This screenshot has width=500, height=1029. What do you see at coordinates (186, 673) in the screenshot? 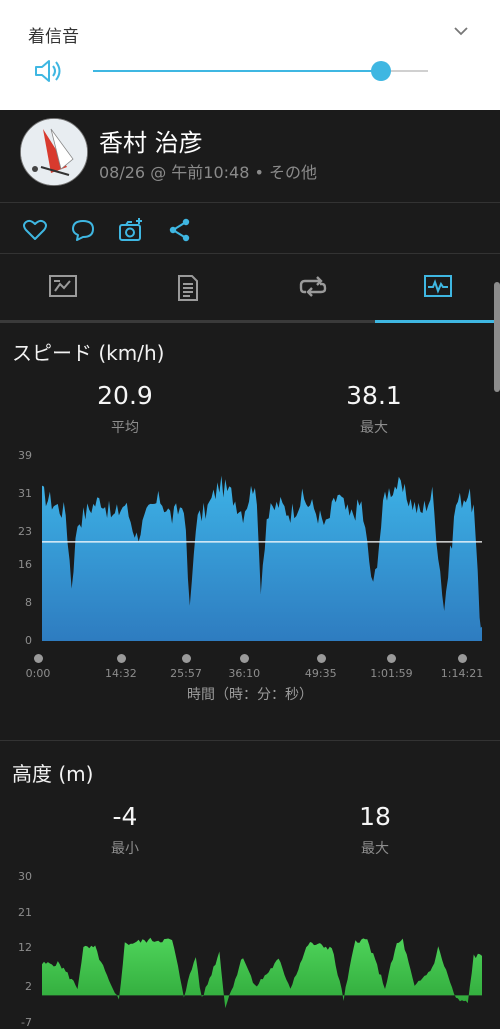
I see `x-tick-label: 25:57` at bounding box center [186, 673].